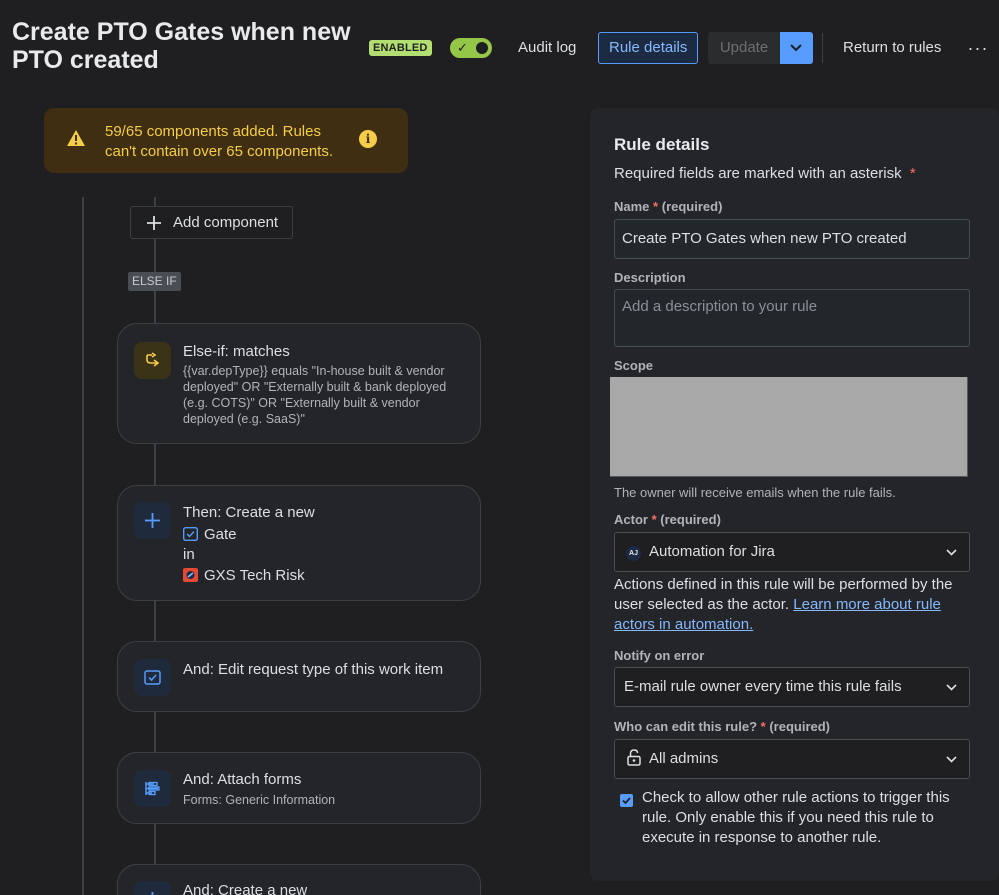 Image resolution: width=999 pixels, height=895 pixels. I want to click on who-can-edit-select: All admins, so click(792, 759).